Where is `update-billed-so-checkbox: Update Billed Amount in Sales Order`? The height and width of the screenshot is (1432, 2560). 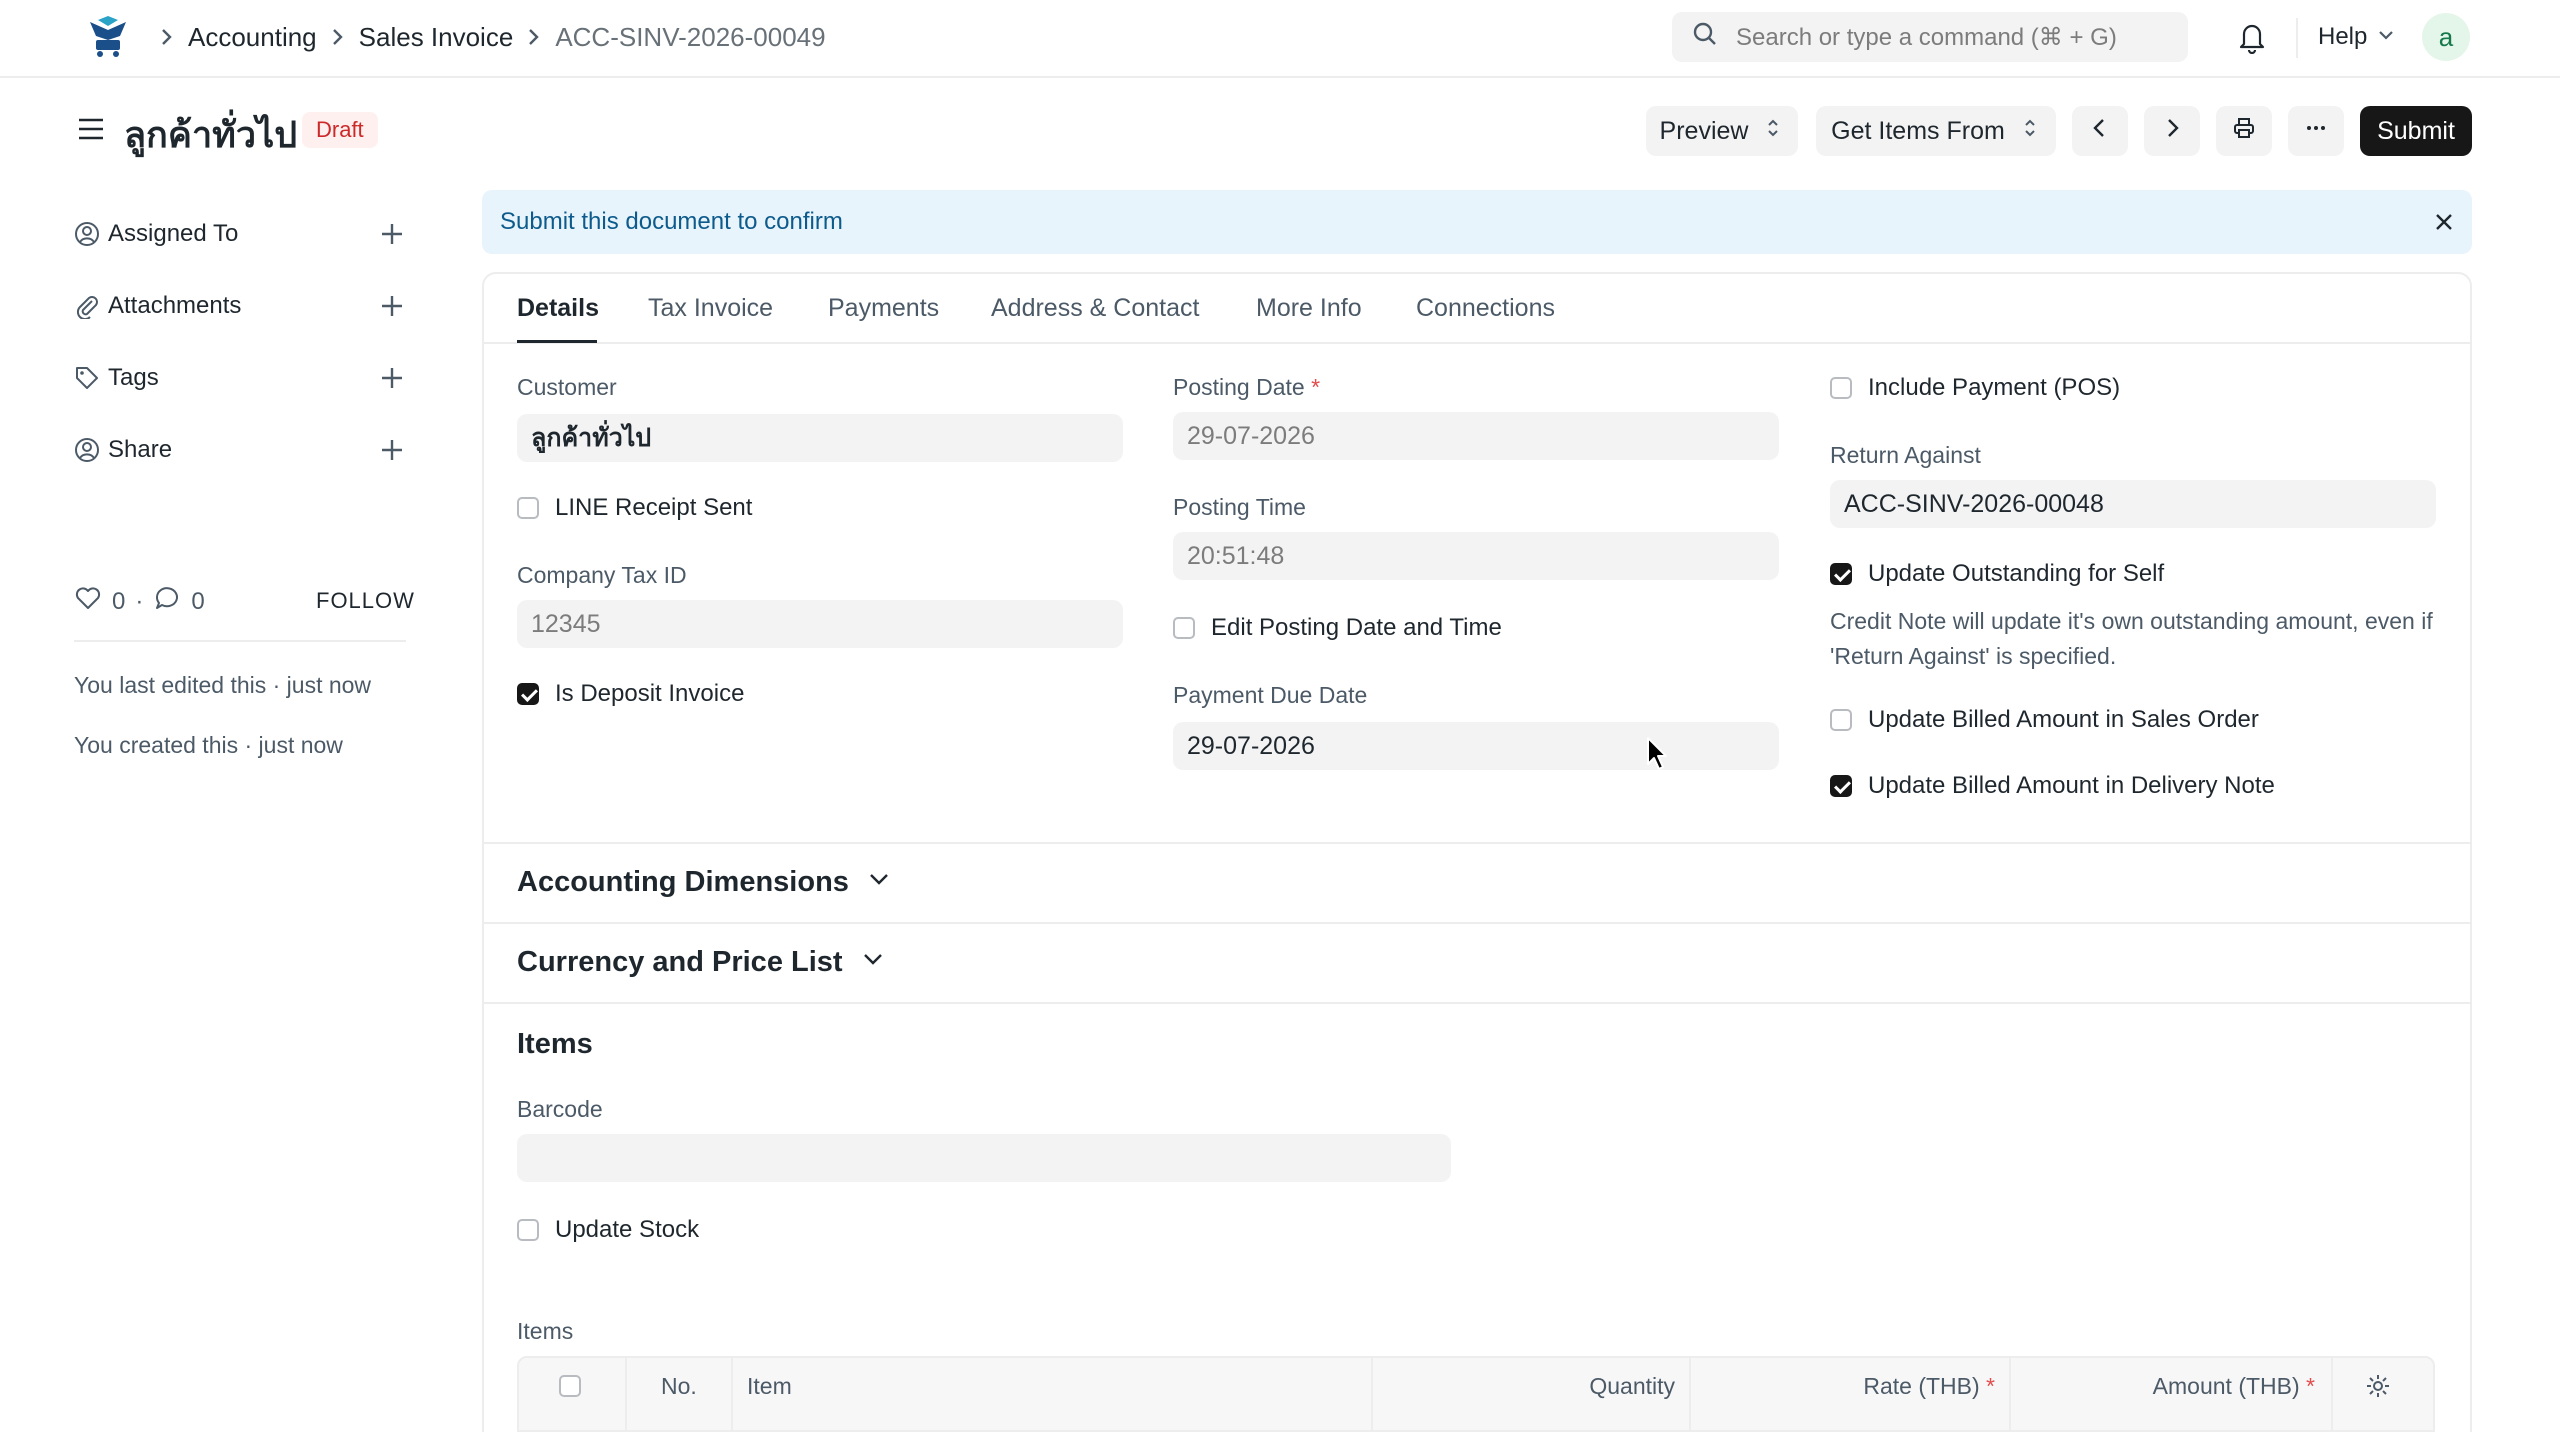
update-billed-so-checkbox: Update Billed Amount in Sales Order is located at coordinates (2044, 720).